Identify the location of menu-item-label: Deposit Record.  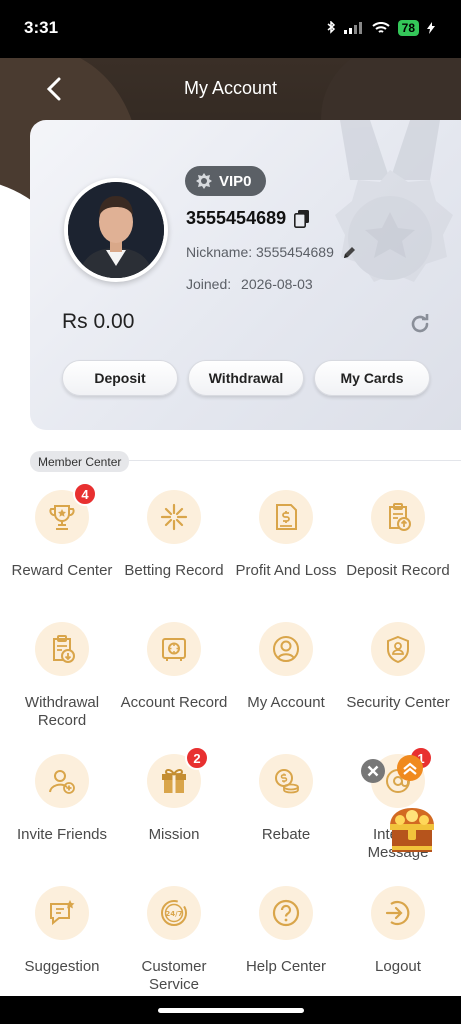
(398, 570).